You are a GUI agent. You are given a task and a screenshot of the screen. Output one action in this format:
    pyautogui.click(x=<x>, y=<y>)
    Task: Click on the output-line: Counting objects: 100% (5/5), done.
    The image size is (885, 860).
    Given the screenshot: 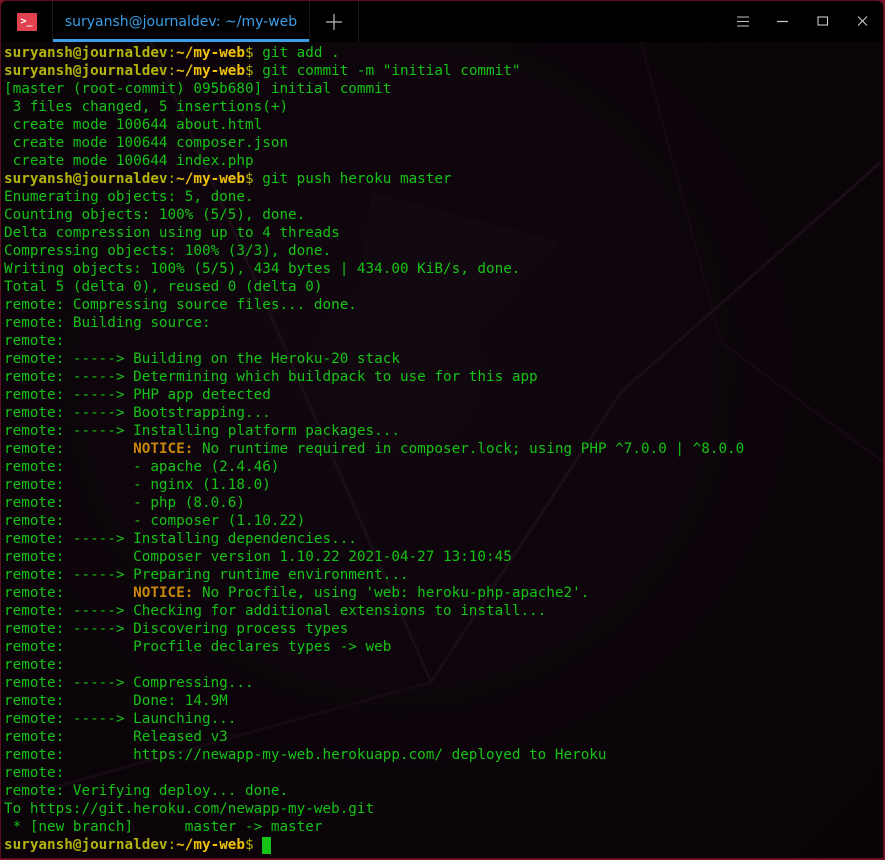 What is the action you would take?
    pyautogui.click(x=155, y=215)
    